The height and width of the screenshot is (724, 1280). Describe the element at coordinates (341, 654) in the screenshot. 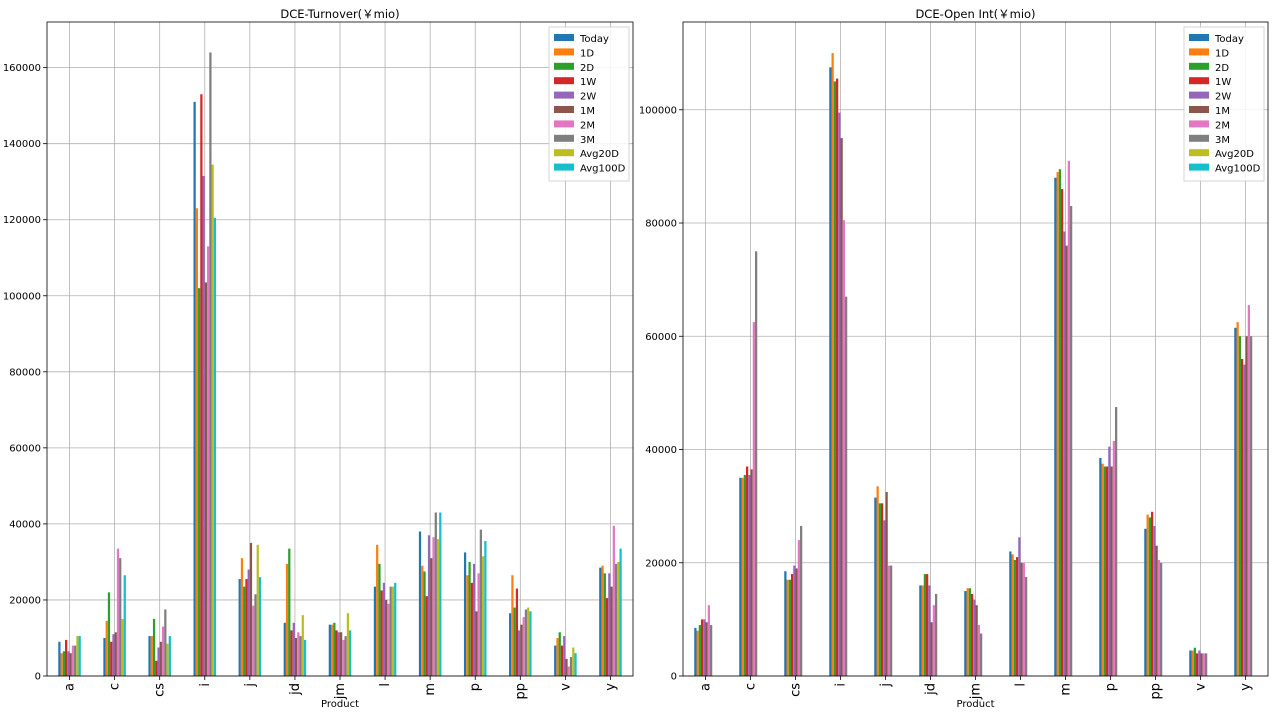

I see `bar-1M-jm` at that location.